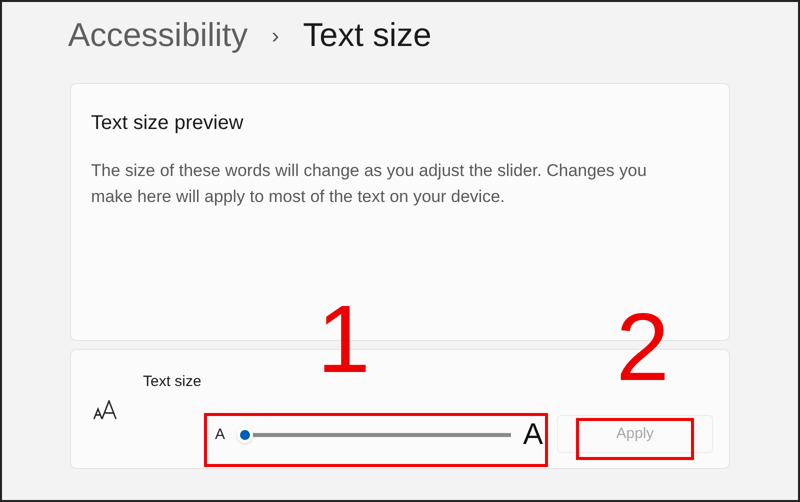 The image size is (800, 502). What do you see at coordinates (106, 410) in the screenshot?
I see `text-size-icon` at bounding box center [106, 410].